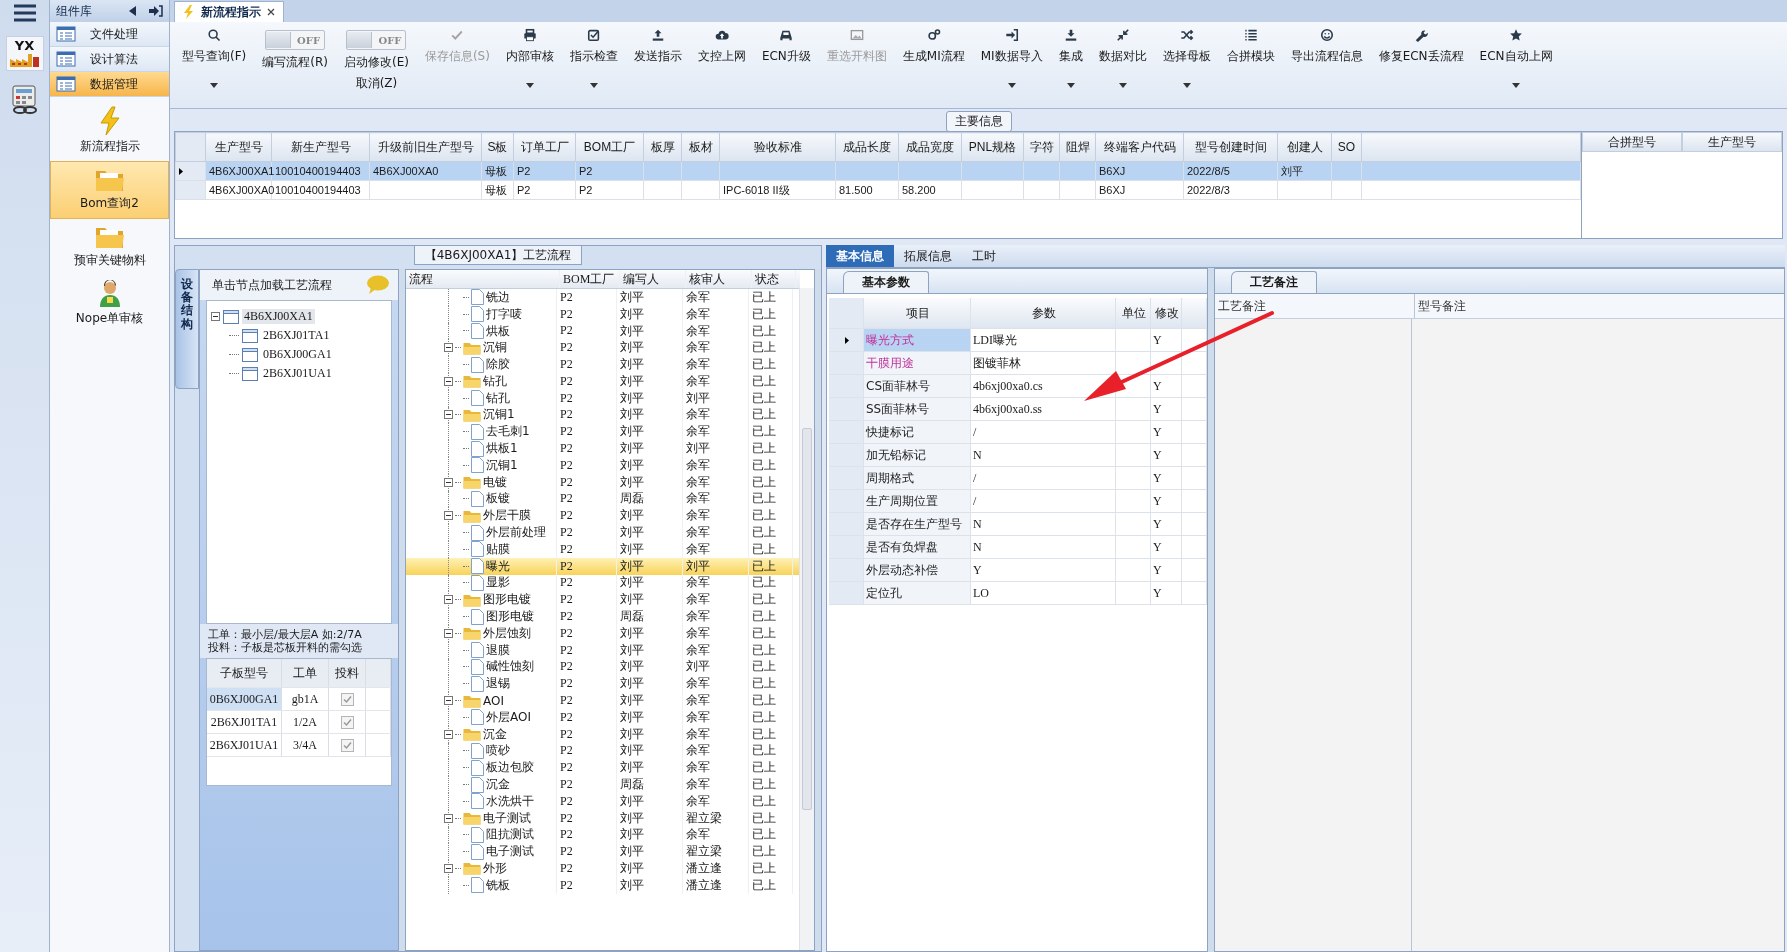 The image size is (1787, 952). I want to click on column-header: SO, so click(1346, 147).